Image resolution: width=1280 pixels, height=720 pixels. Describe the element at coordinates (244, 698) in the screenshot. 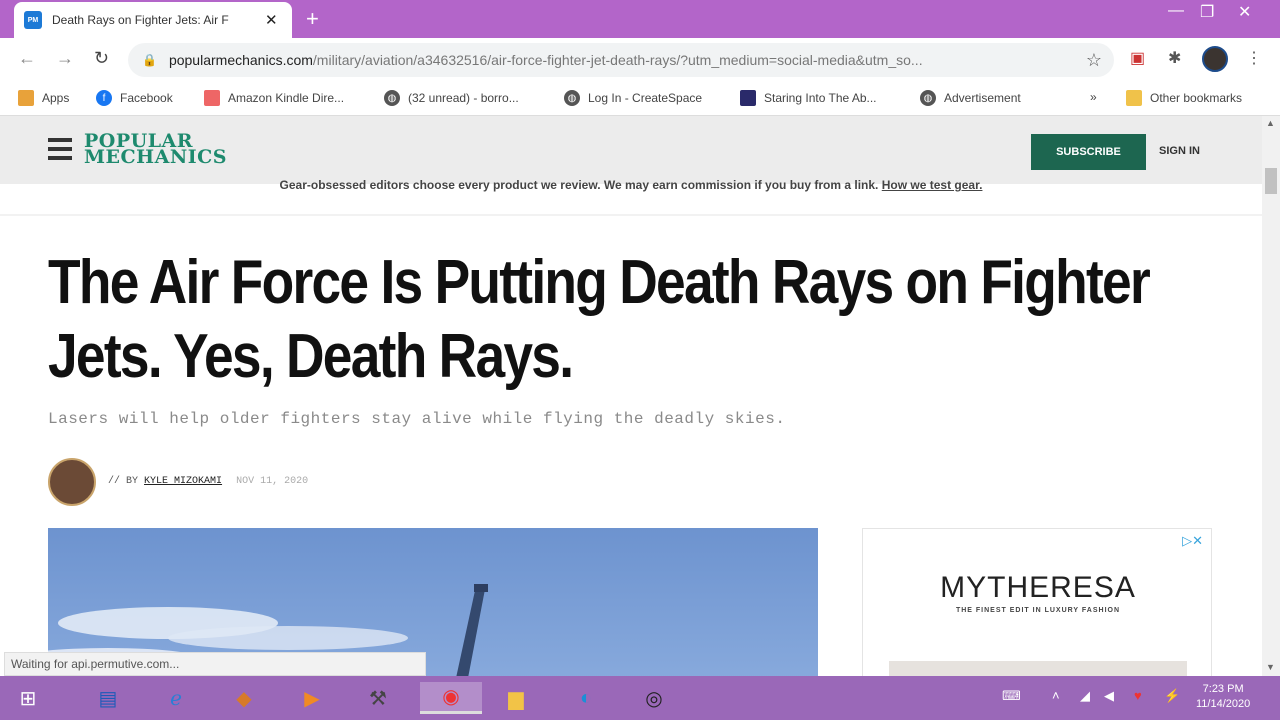

I see `app-icon: ◆` at that location.